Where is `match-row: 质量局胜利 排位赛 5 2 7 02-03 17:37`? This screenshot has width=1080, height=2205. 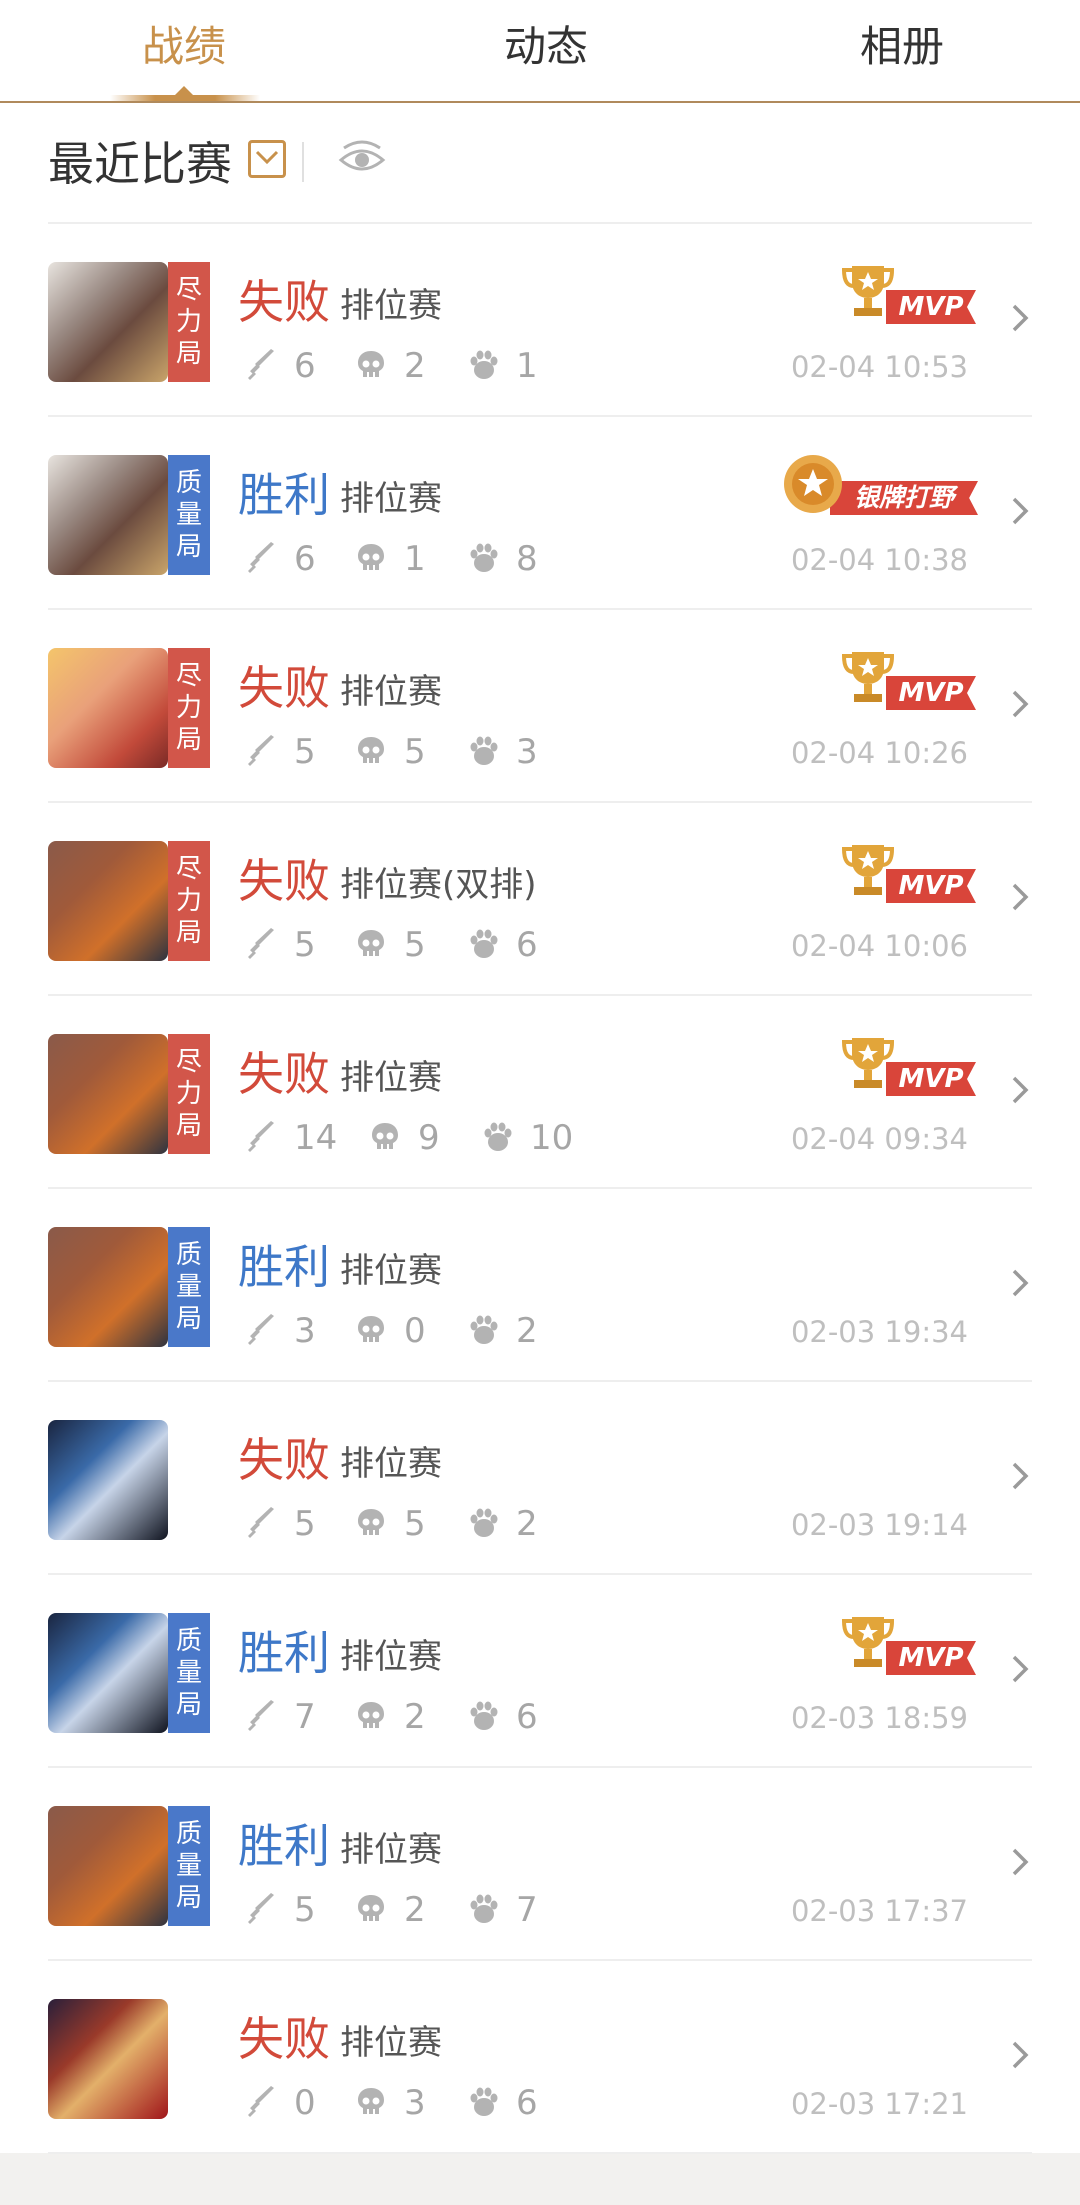 match-row: 质量局胜利 排位赛 5 2 7 02-03 17:37 is located at coordinates (540, 1864).